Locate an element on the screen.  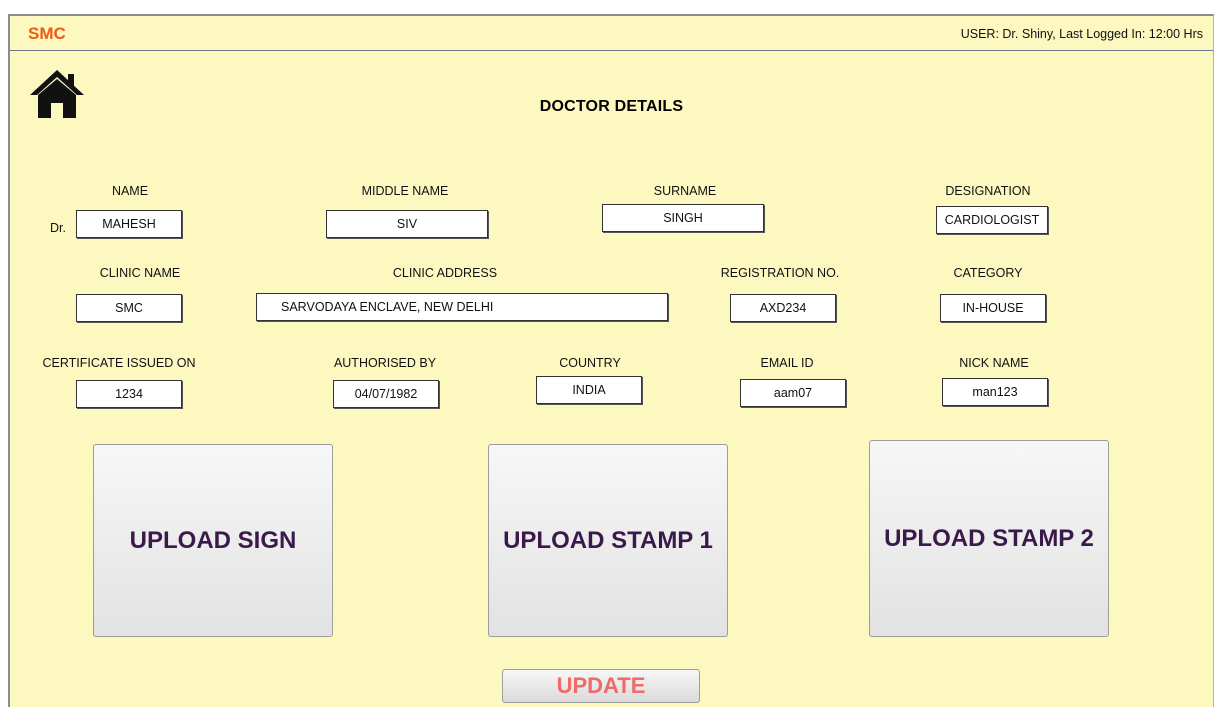
designation-label: DESIGNATION is located at coordinates (988, 191).